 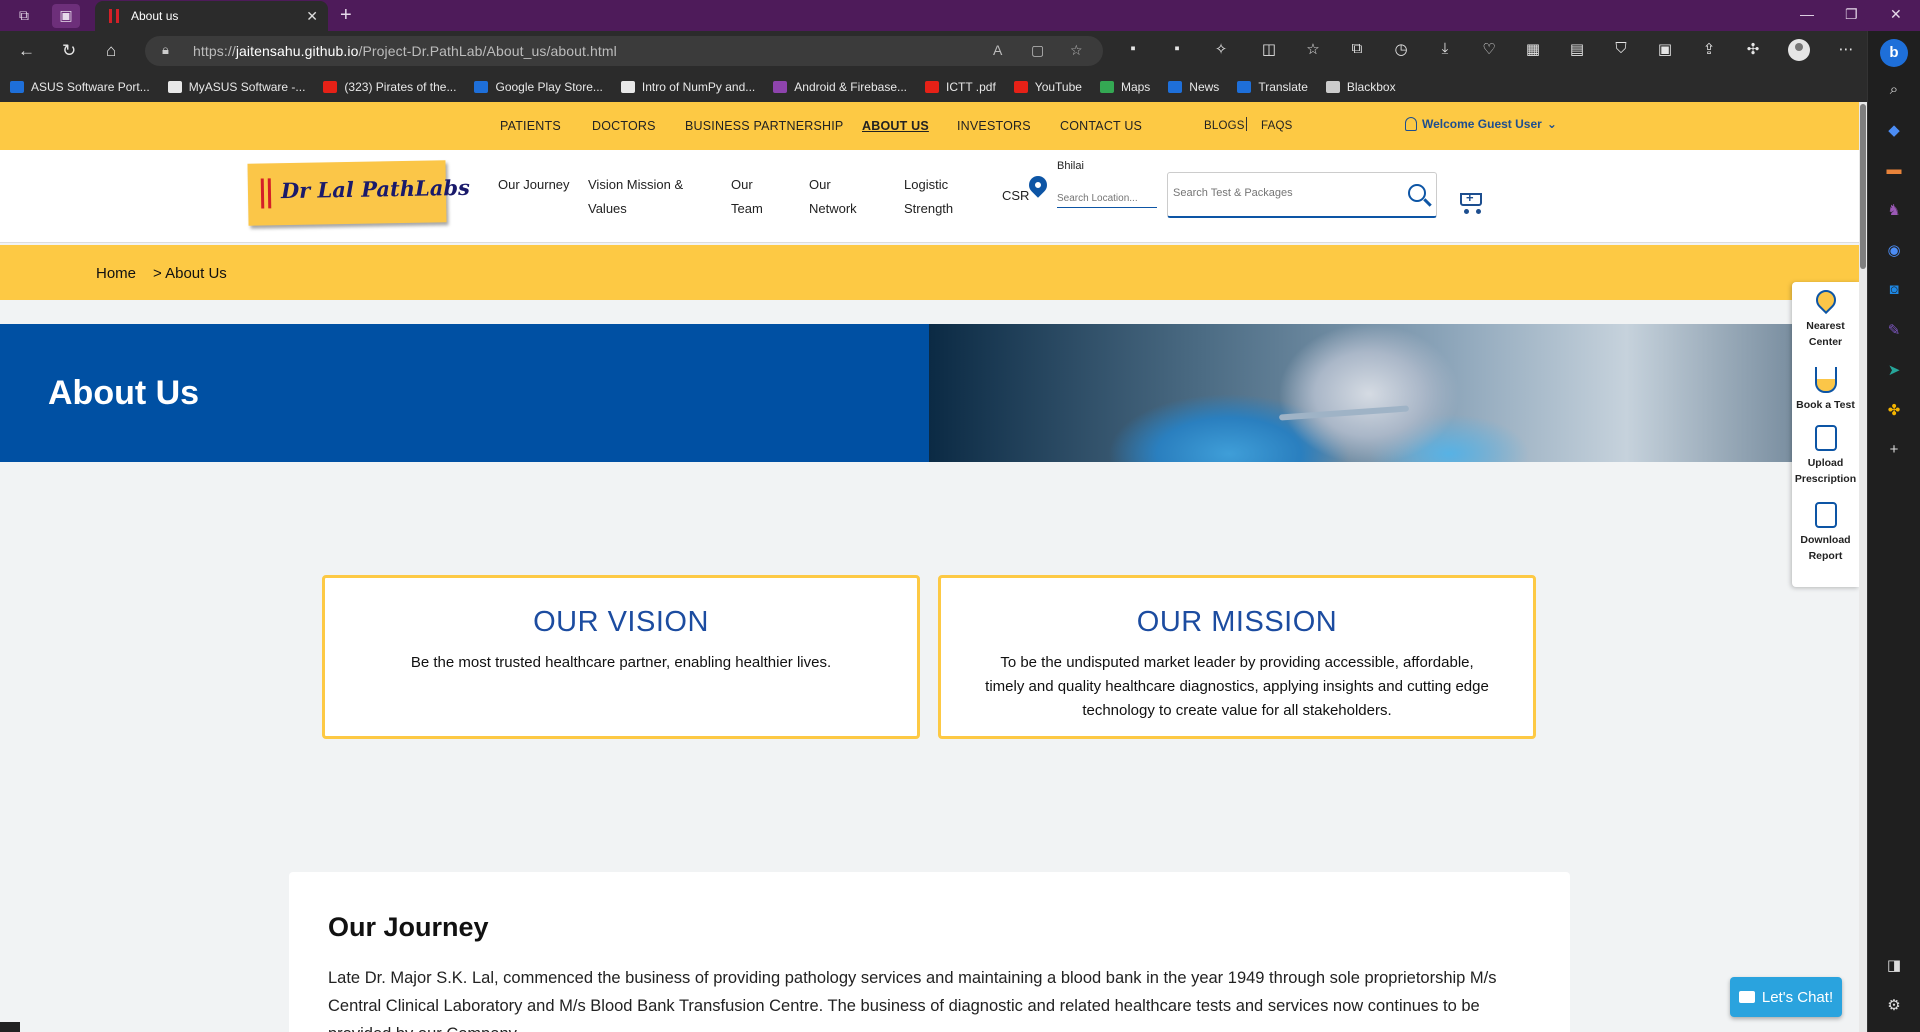 What do you see at coordinates (1177, 48) in the screenshot?
I see `extension-b-icon: ▪` at bounding box center [1177, 48].